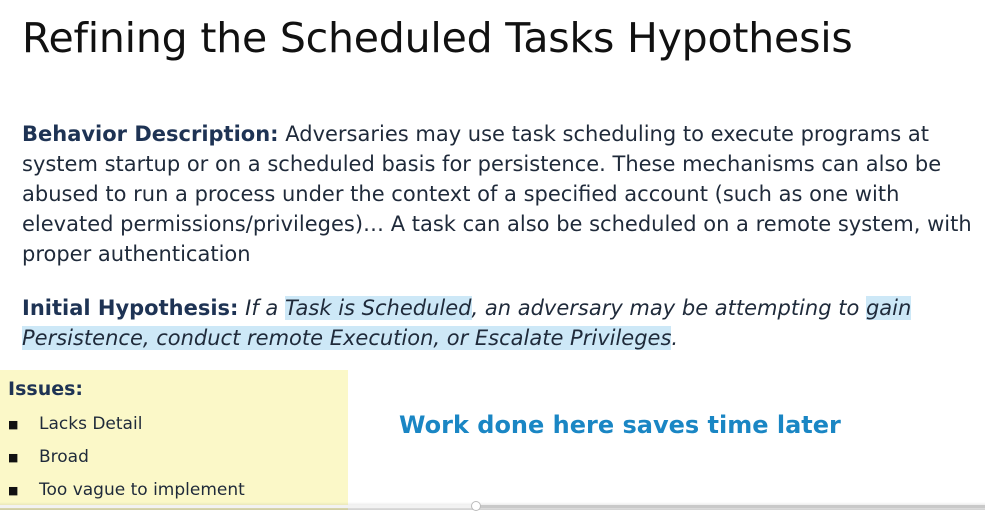 Image resolution: width=985 pixels, height=513 pixels. I want to click on behavior-description-label: Behavior Description:, so click(150, 134).